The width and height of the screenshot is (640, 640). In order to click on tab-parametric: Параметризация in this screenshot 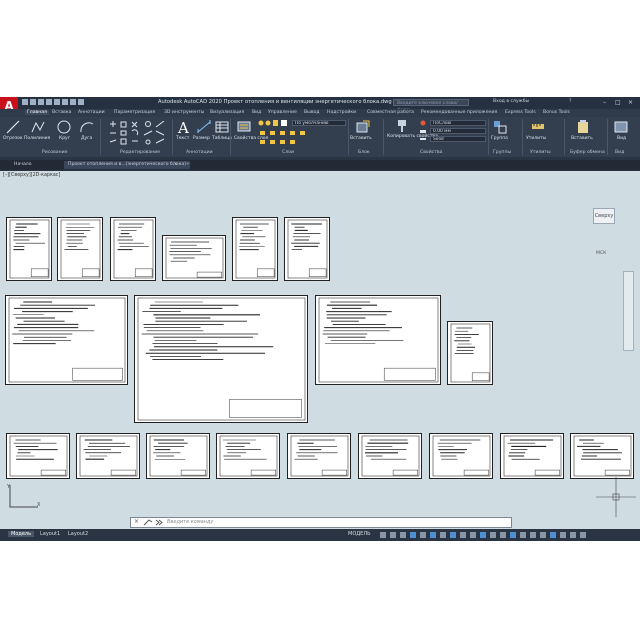, I will do `click(134, 112)`.